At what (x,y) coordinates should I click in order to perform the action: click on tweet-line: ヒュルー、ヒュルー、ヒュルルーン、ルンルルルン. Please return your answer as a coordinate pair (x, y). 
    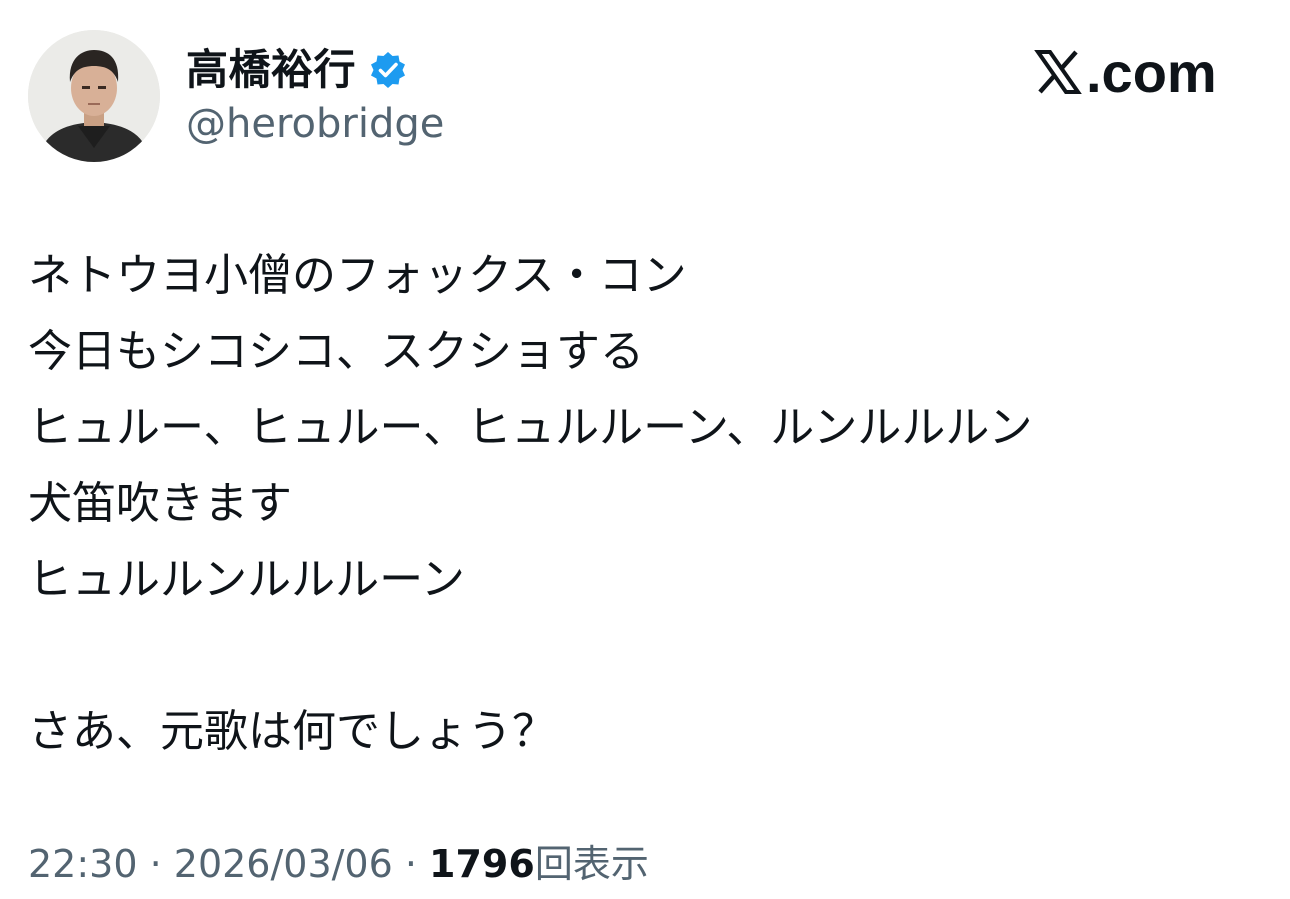
    Looking at the image, I should click on (530, 427).